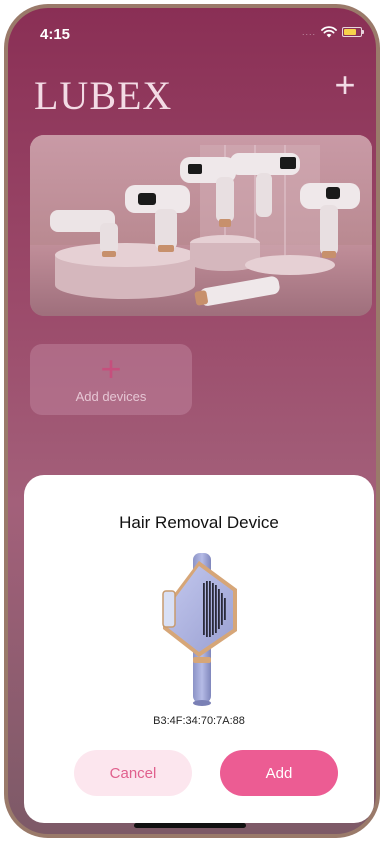 Image resolution: width=384 pixels, height=842 pixels. What do you see at coordinates (103, 95) in the screenshot?
I see `brand-logo: LUBEX` at bounding box center [103, 95].